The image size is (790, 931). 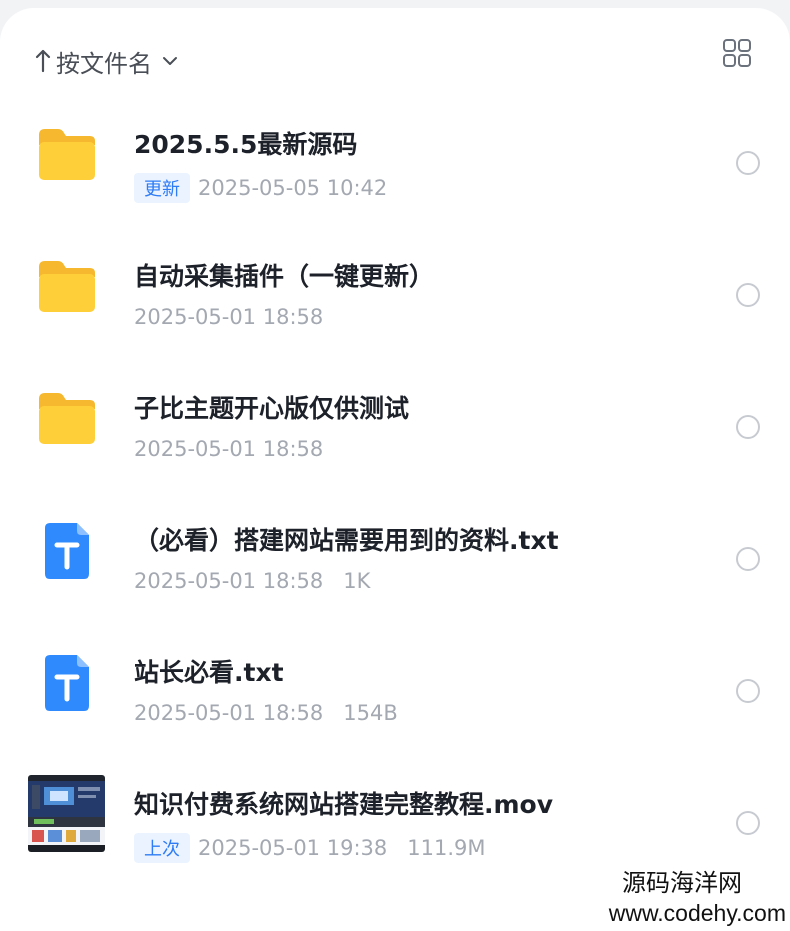 I want to click on file-row: 自动采集插件（一键更新） 2025-05-01 18:58, so click(x=395, y=287).